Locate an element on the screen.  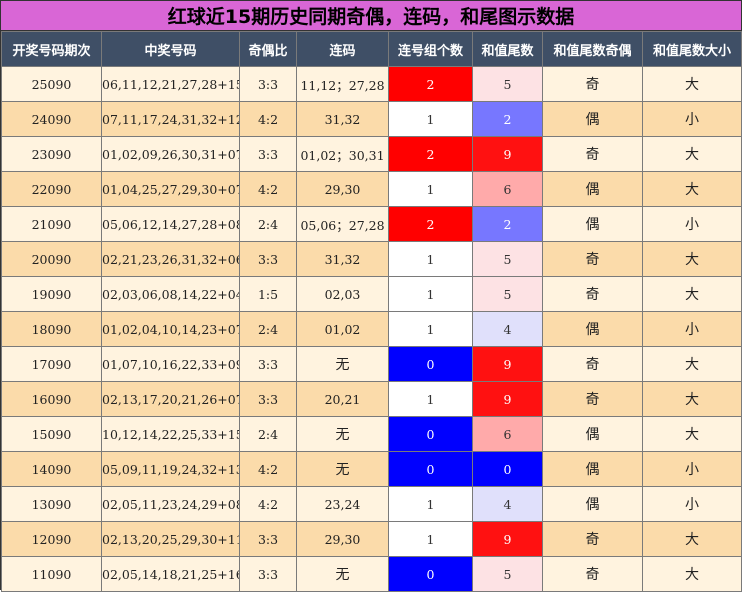
period-cell: 16090 is located at coordinates (51, 399).